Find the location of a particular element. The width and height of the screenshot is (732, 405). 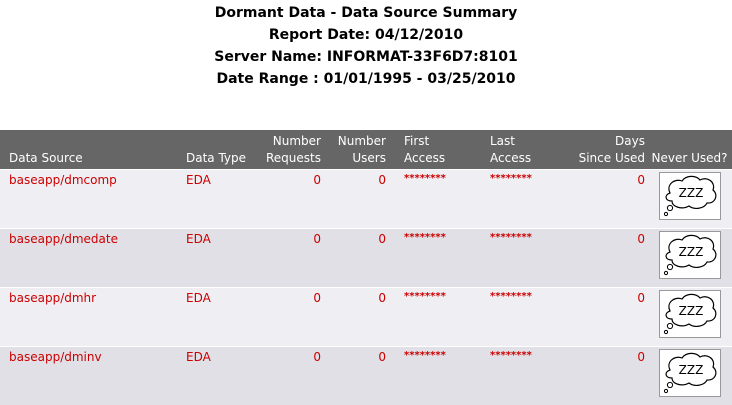

data-source-link: baseapp/dmhr is located at coordinates (88, 317).